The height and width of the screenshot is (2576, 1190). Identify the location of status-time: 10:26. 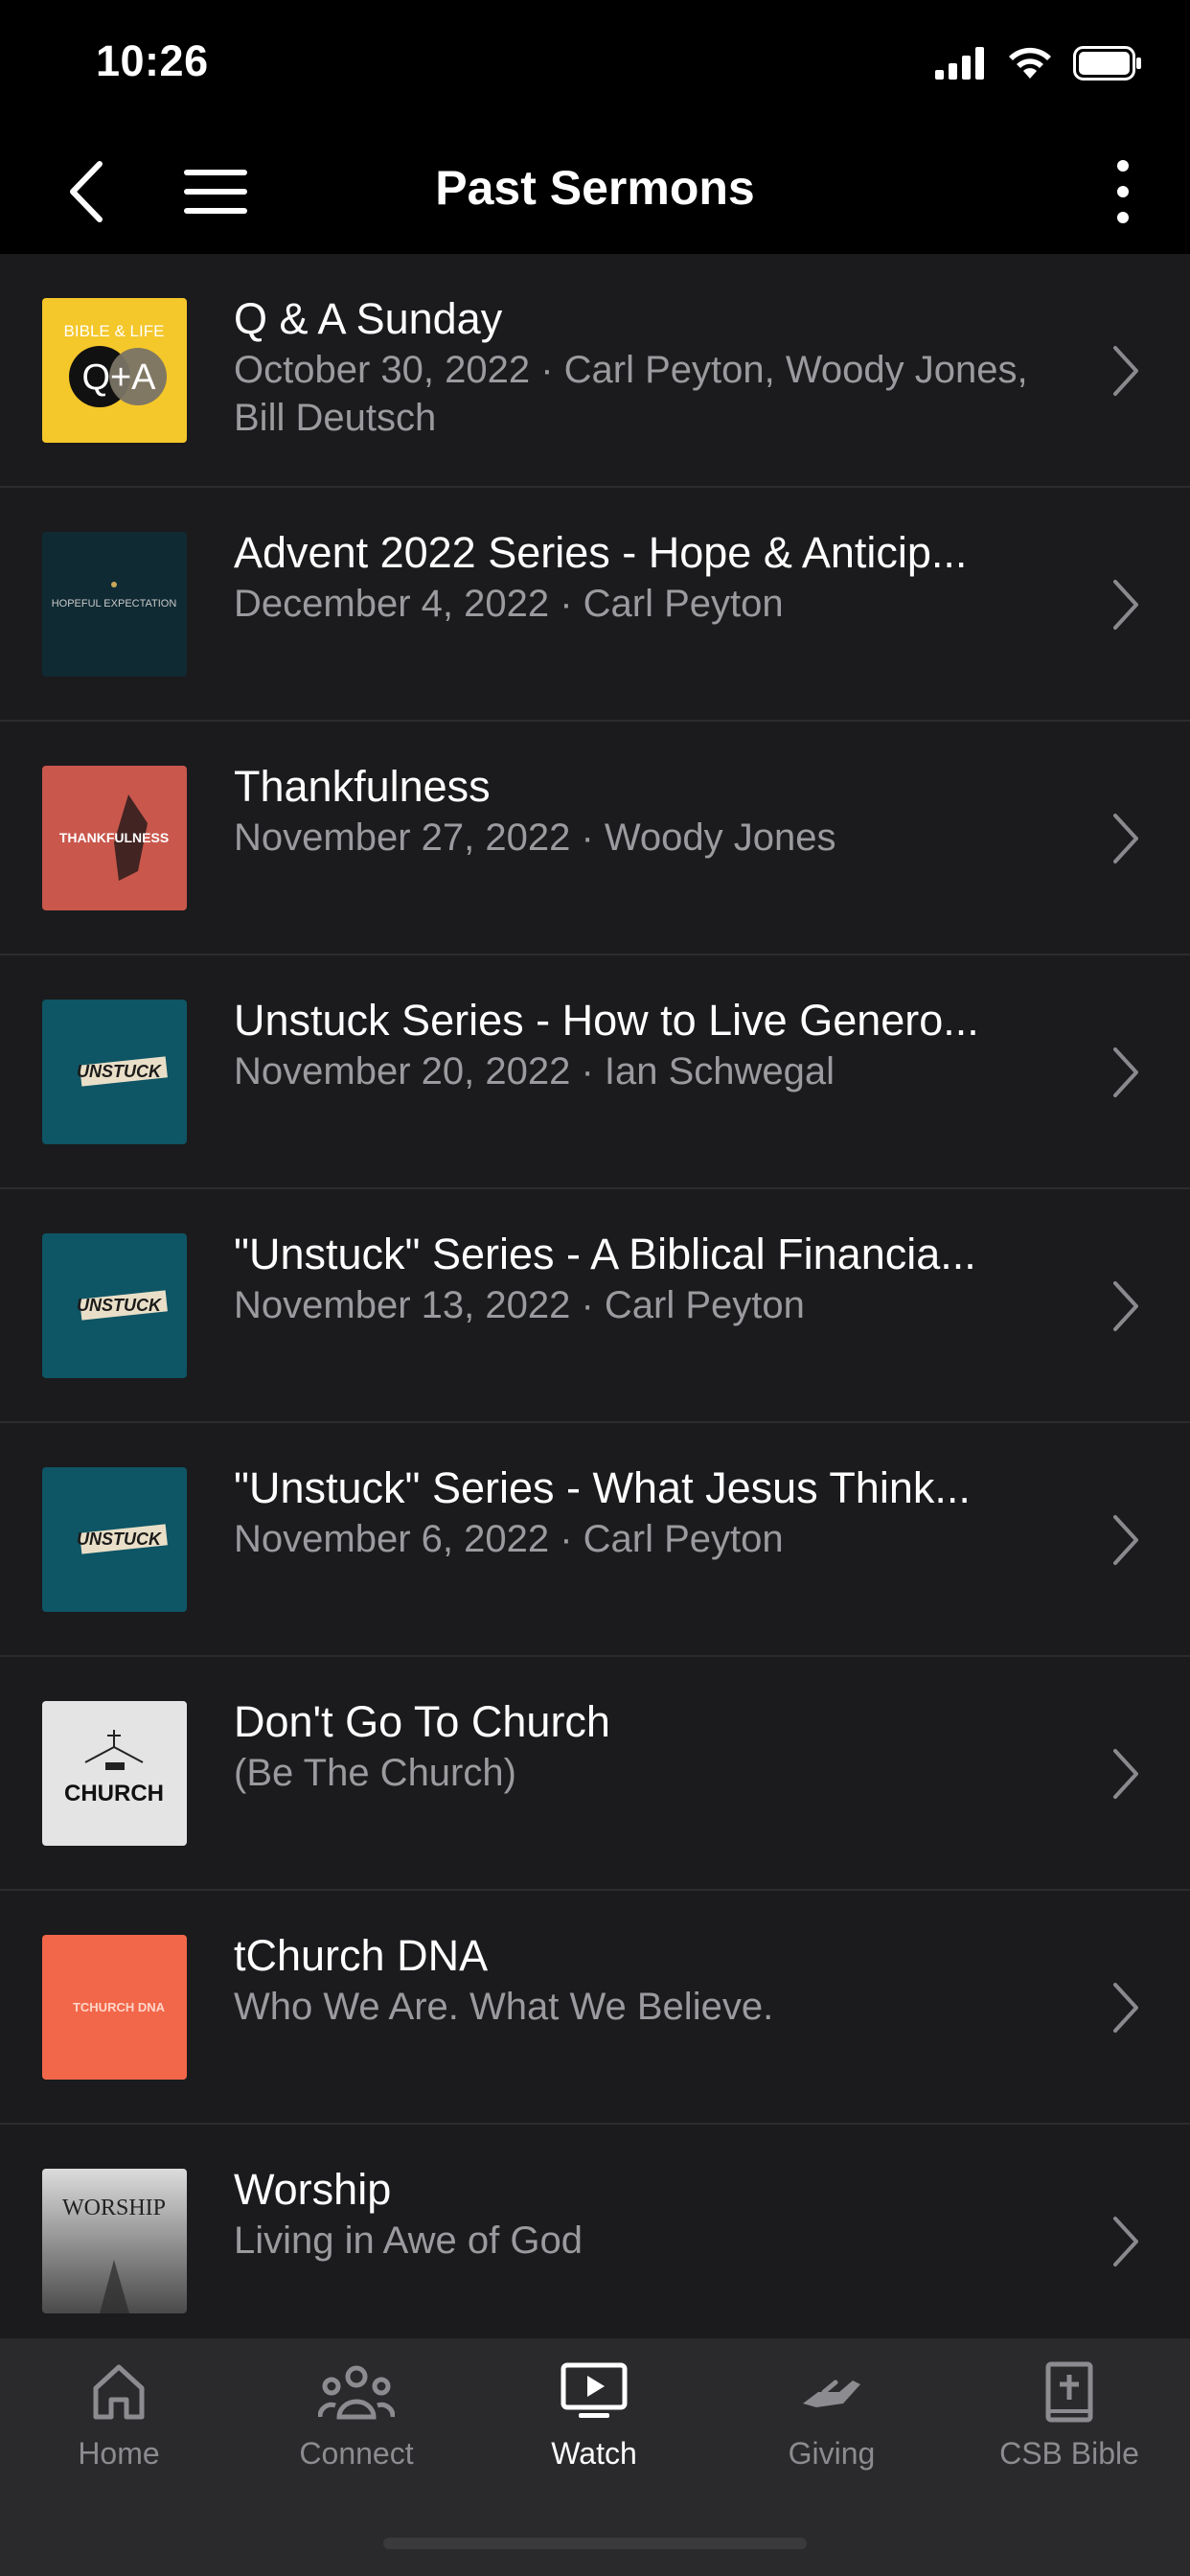
(152, 60).